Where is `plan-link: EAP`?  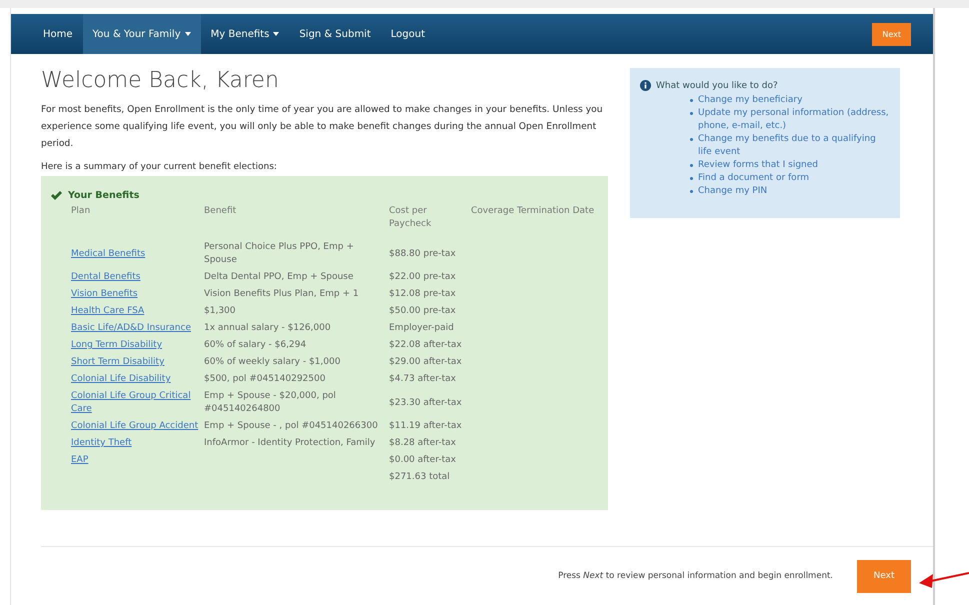 plan-link: EAP is located at coordinates (137, 460).